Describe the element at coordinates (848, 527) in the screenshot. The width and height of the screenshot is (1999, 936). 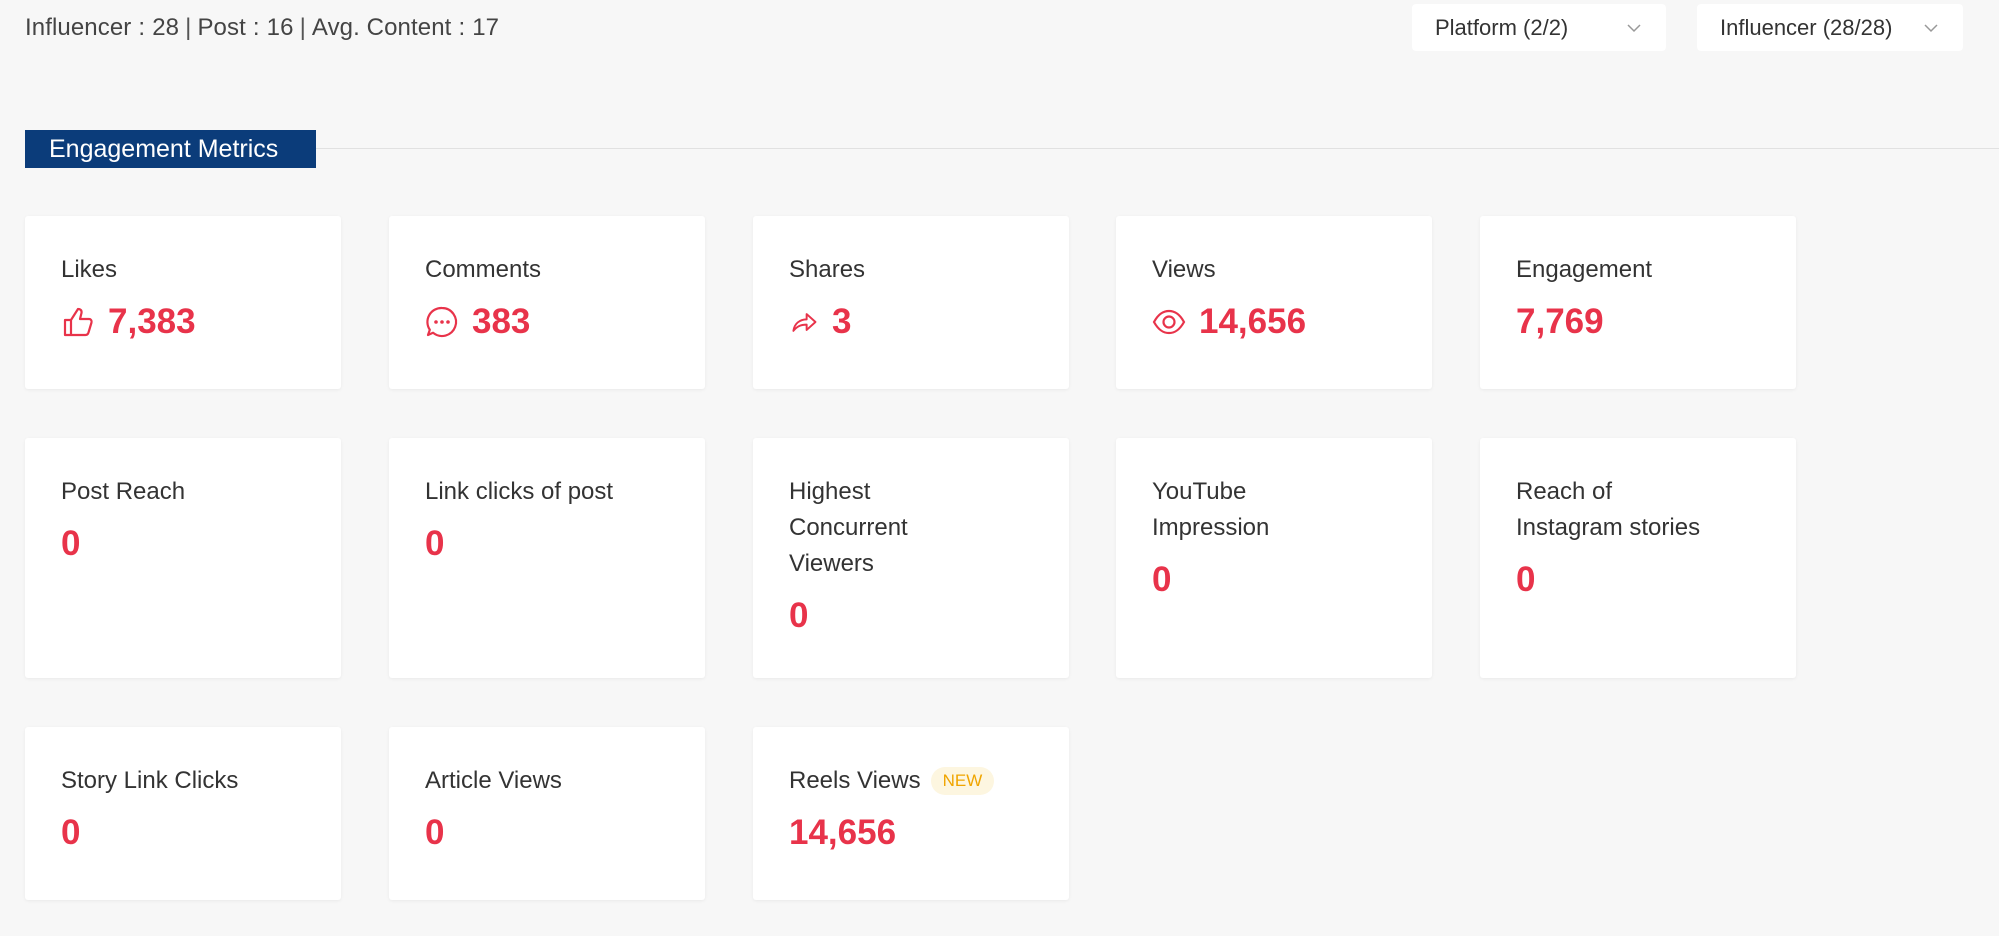
I see `metric-label-line: Concurrent` at that location.